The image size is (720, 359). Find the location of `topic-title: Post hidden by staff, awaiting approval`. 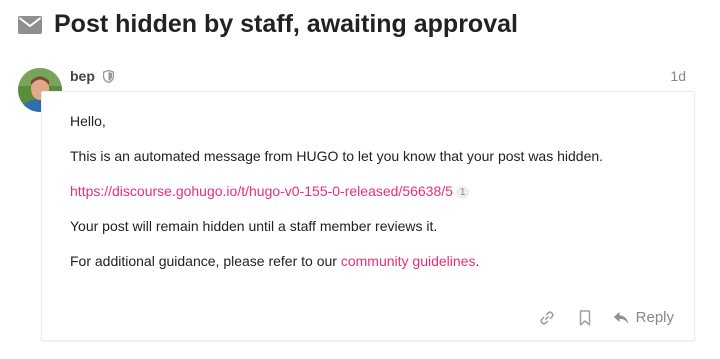

topic-title: Post hidden by staff, awaiting approval is located at coordinates (286, 24).